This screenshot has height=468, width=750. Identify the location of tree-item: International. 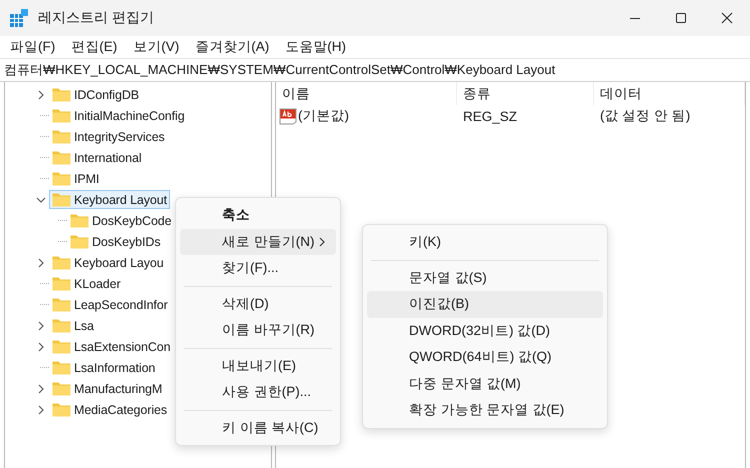
(96, 157).